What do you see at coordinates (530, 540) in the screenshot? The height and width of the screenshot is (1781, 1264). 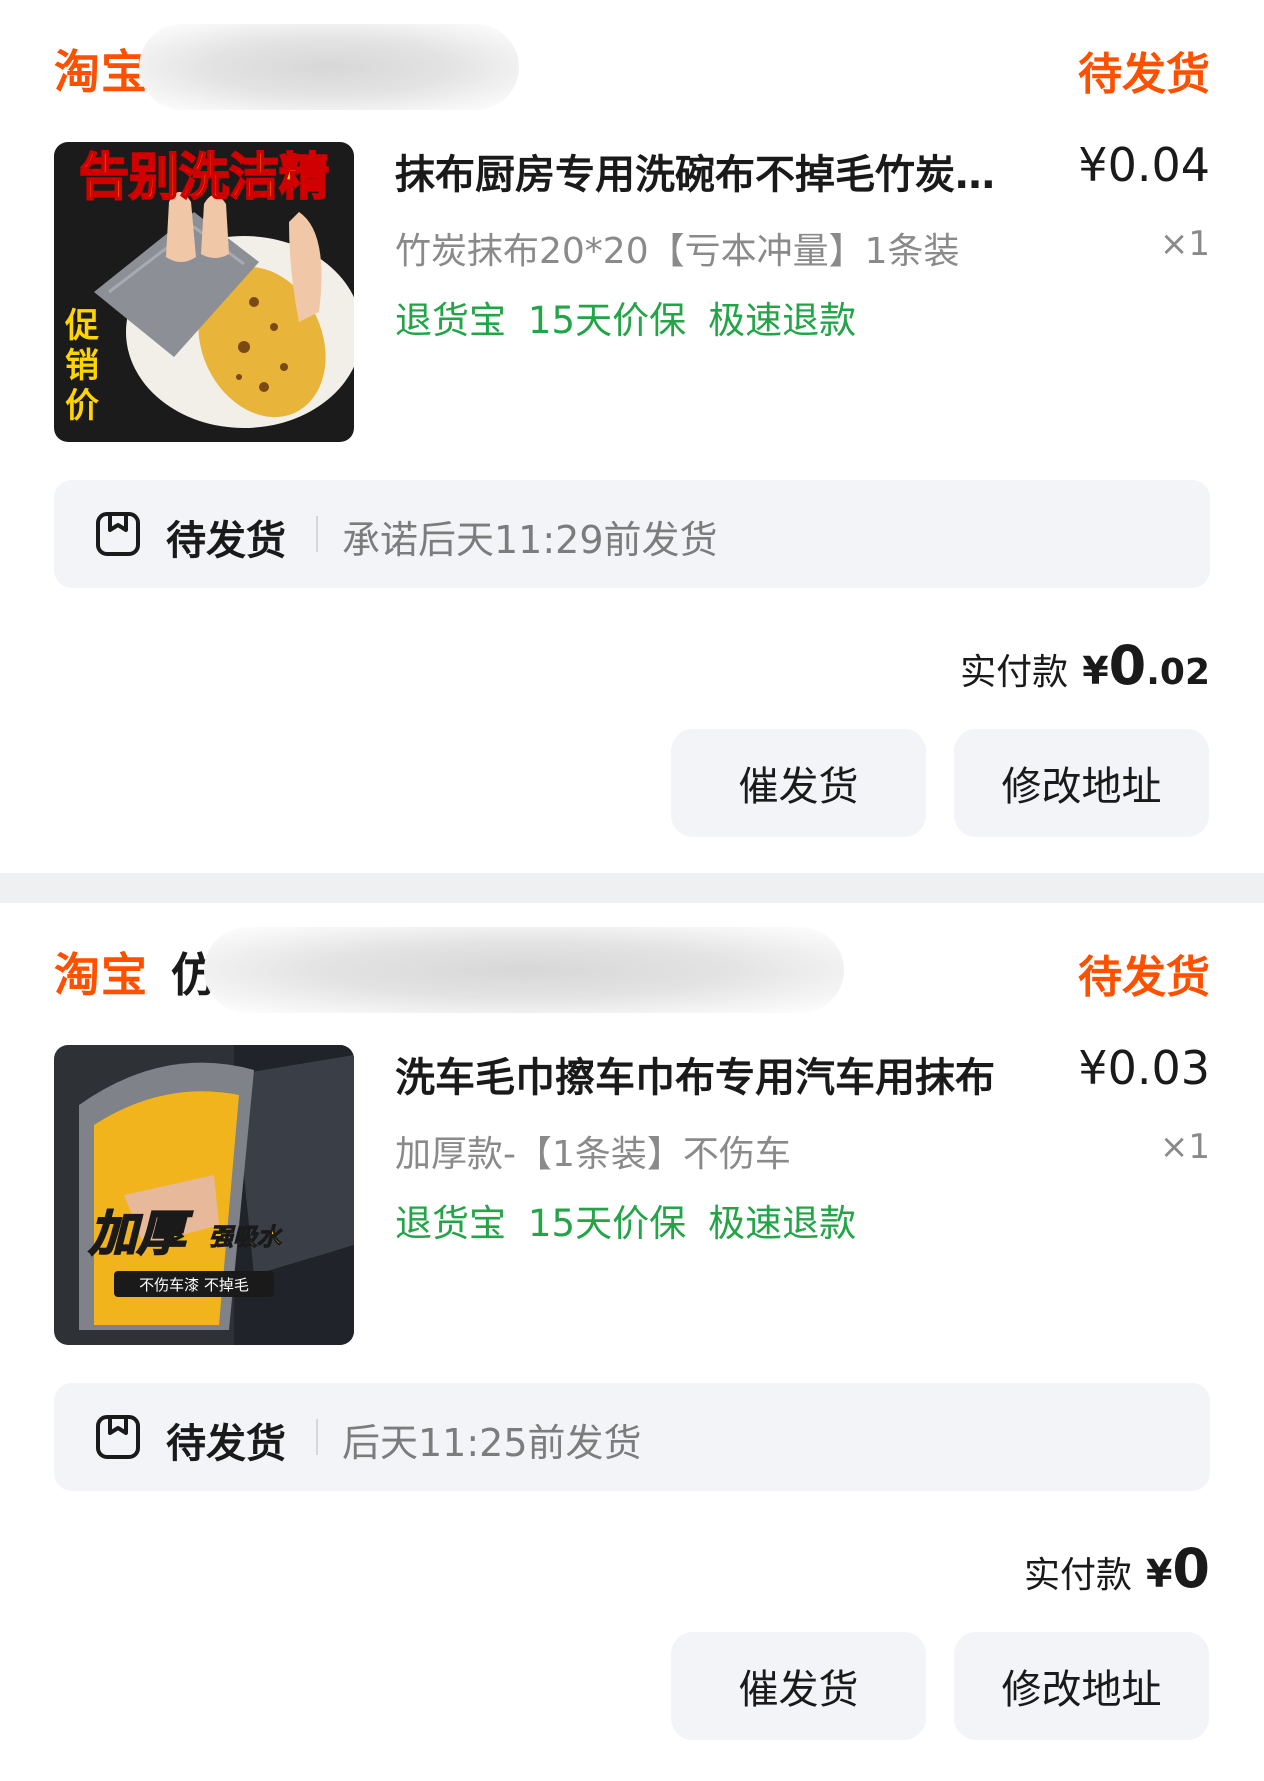 I see `shipping-promise: 承诺后天11:29前发货` at bounding box center [530, 540].